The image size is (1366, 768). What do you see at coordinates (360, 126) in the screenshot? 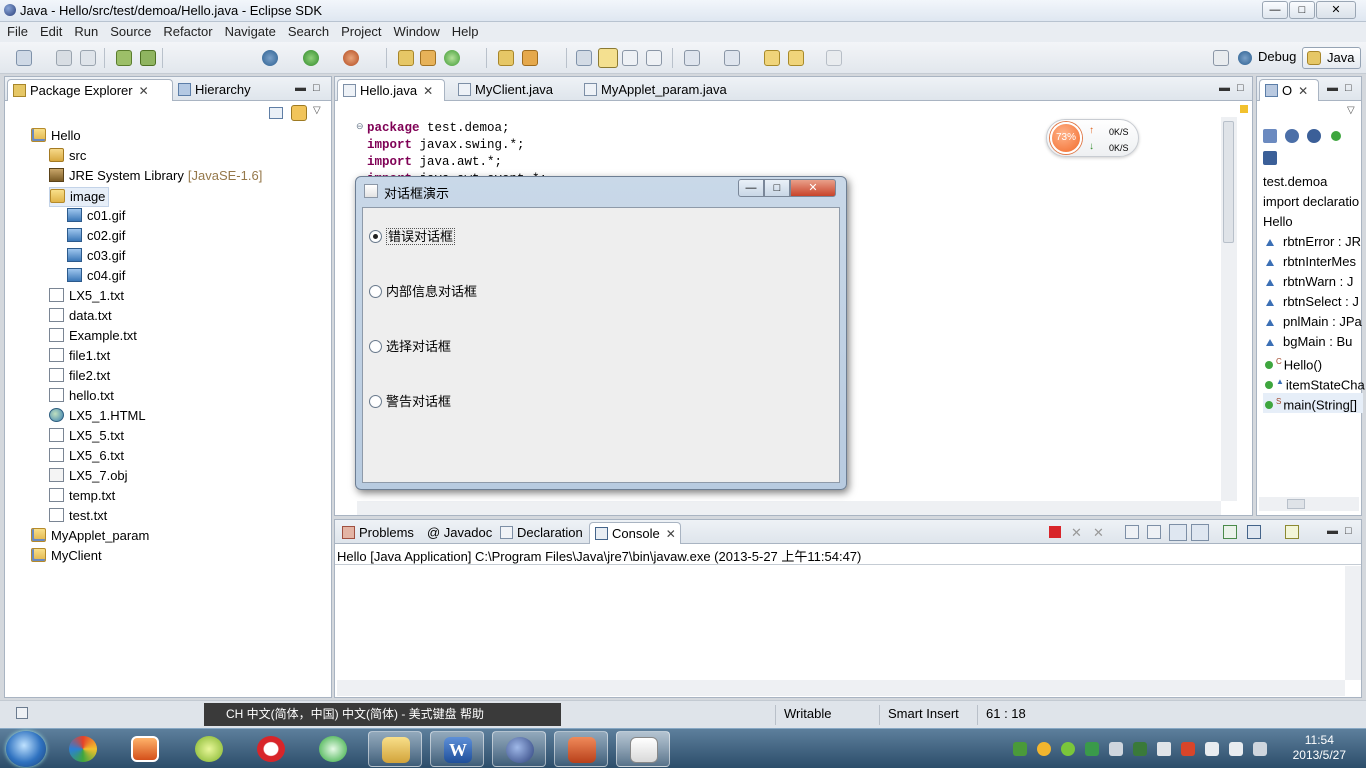
I see `fold-icon: ⊖` at bounding box center [360, 126].